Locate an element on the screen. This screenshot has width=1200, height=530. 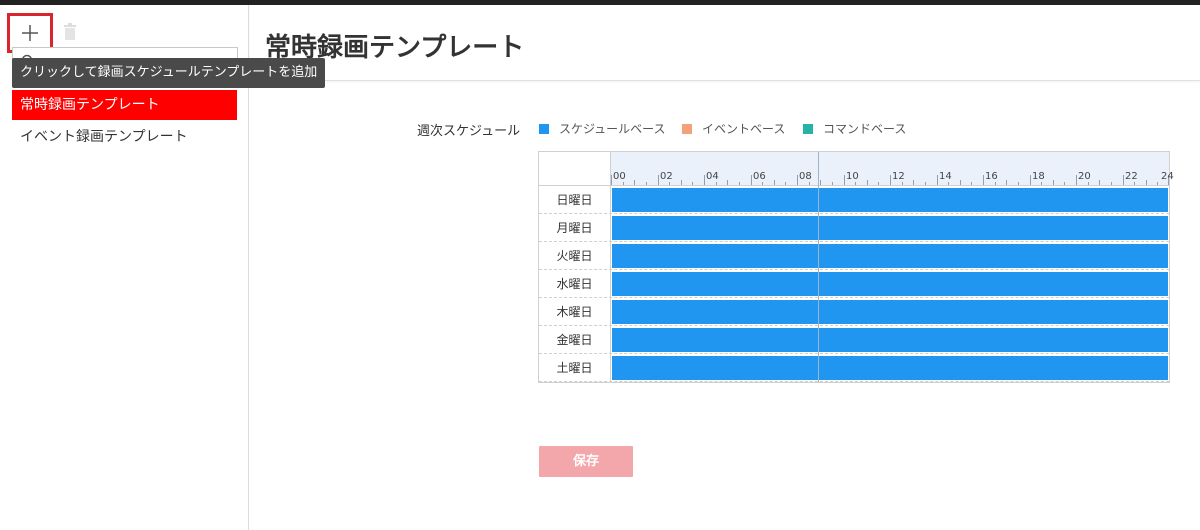
day-label: 火曜日 is located at coordinates (575, 256).